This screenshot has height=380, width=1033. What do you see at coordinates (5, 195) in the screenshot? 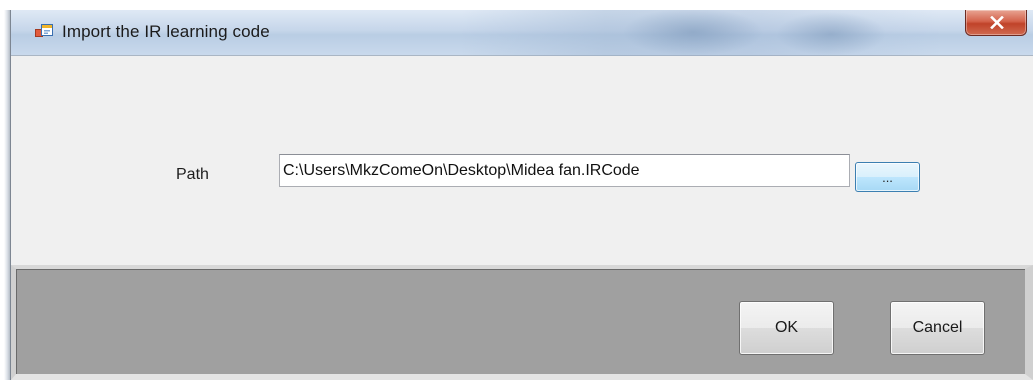
I see `background-window-edge` at bounding box center [5, 195].